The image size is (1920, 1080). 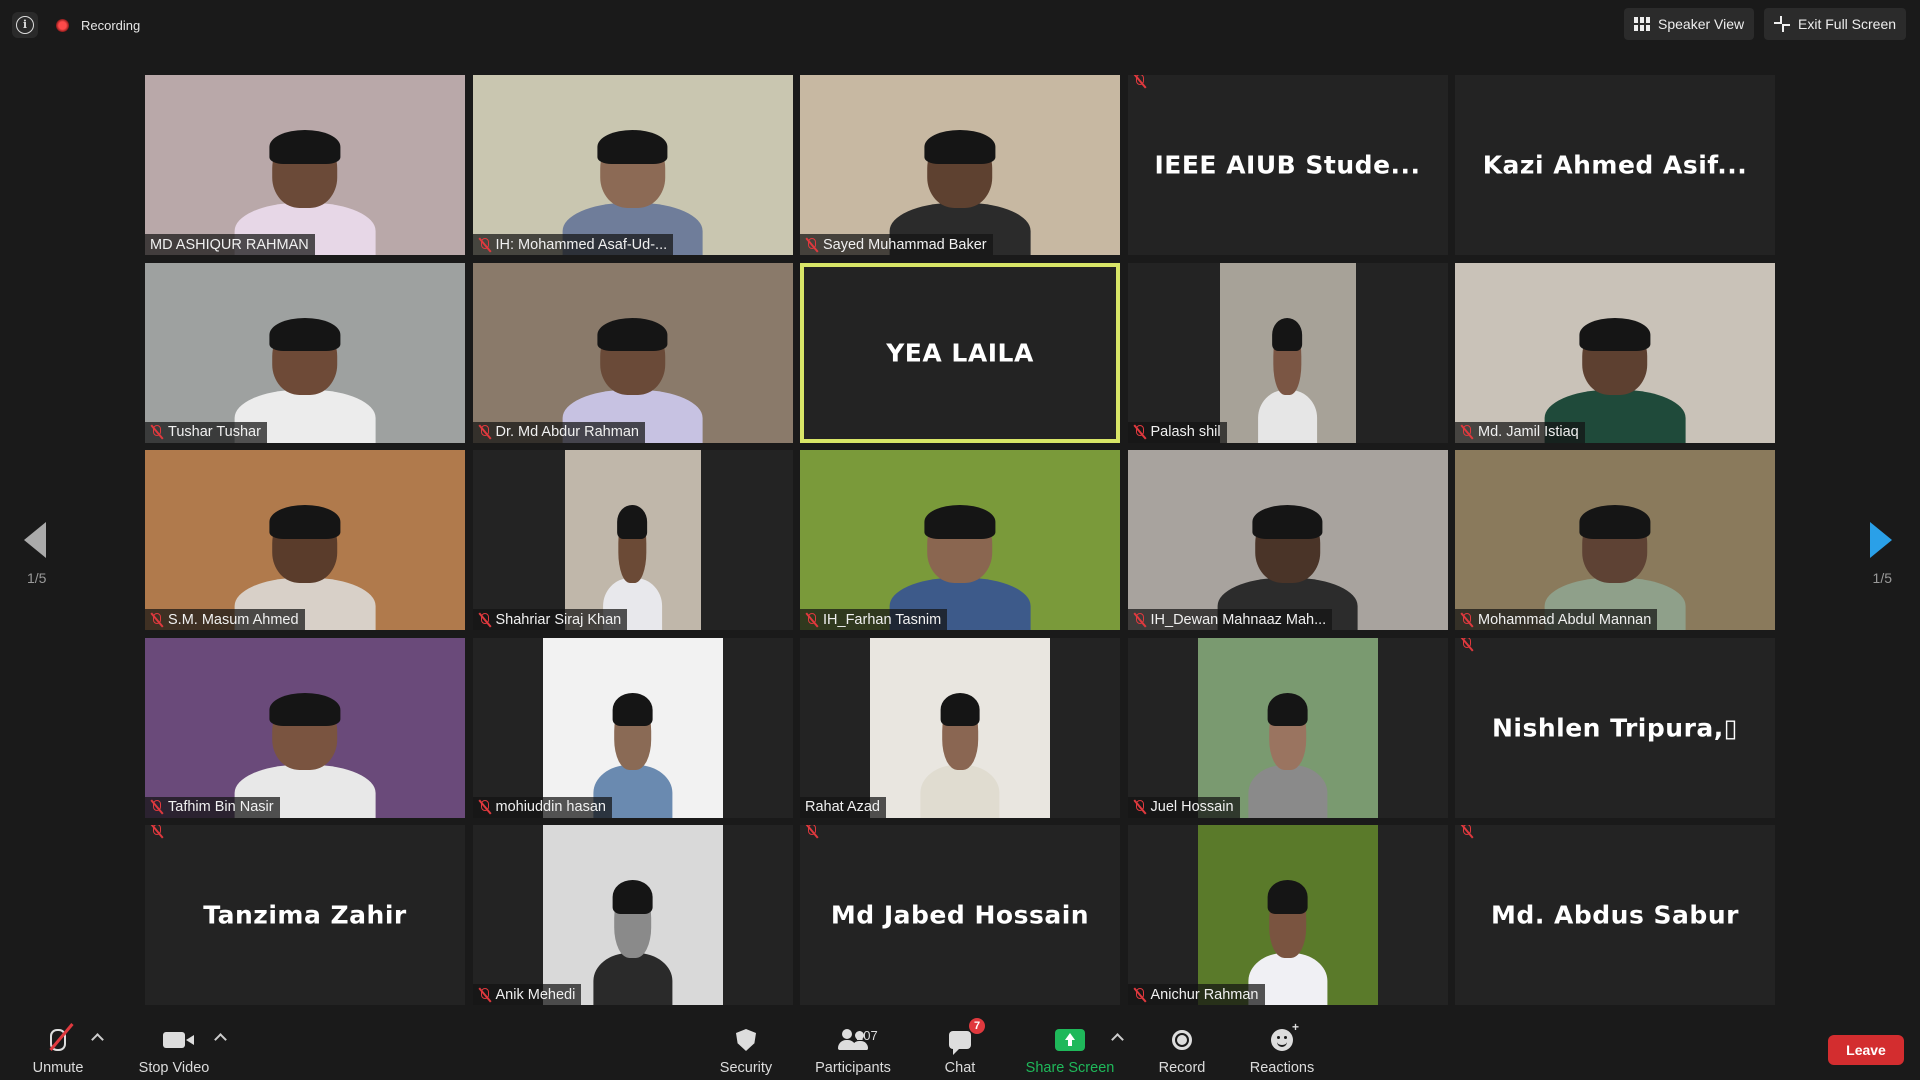 I want to click on participant-tile: Shahriar Siraj Khan, so click(x=632, y=540).